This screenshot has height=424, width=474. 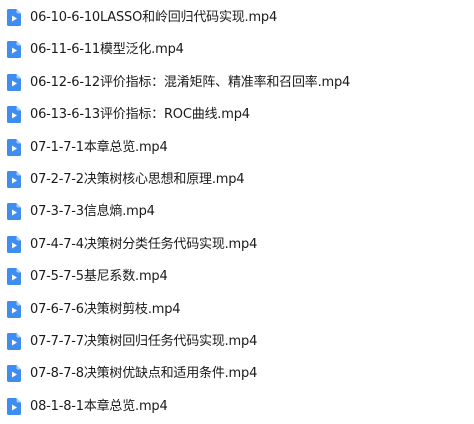 I want to click on file-name: 07-5-7-5基尼系数.mp4, so click(x=99, y=277).